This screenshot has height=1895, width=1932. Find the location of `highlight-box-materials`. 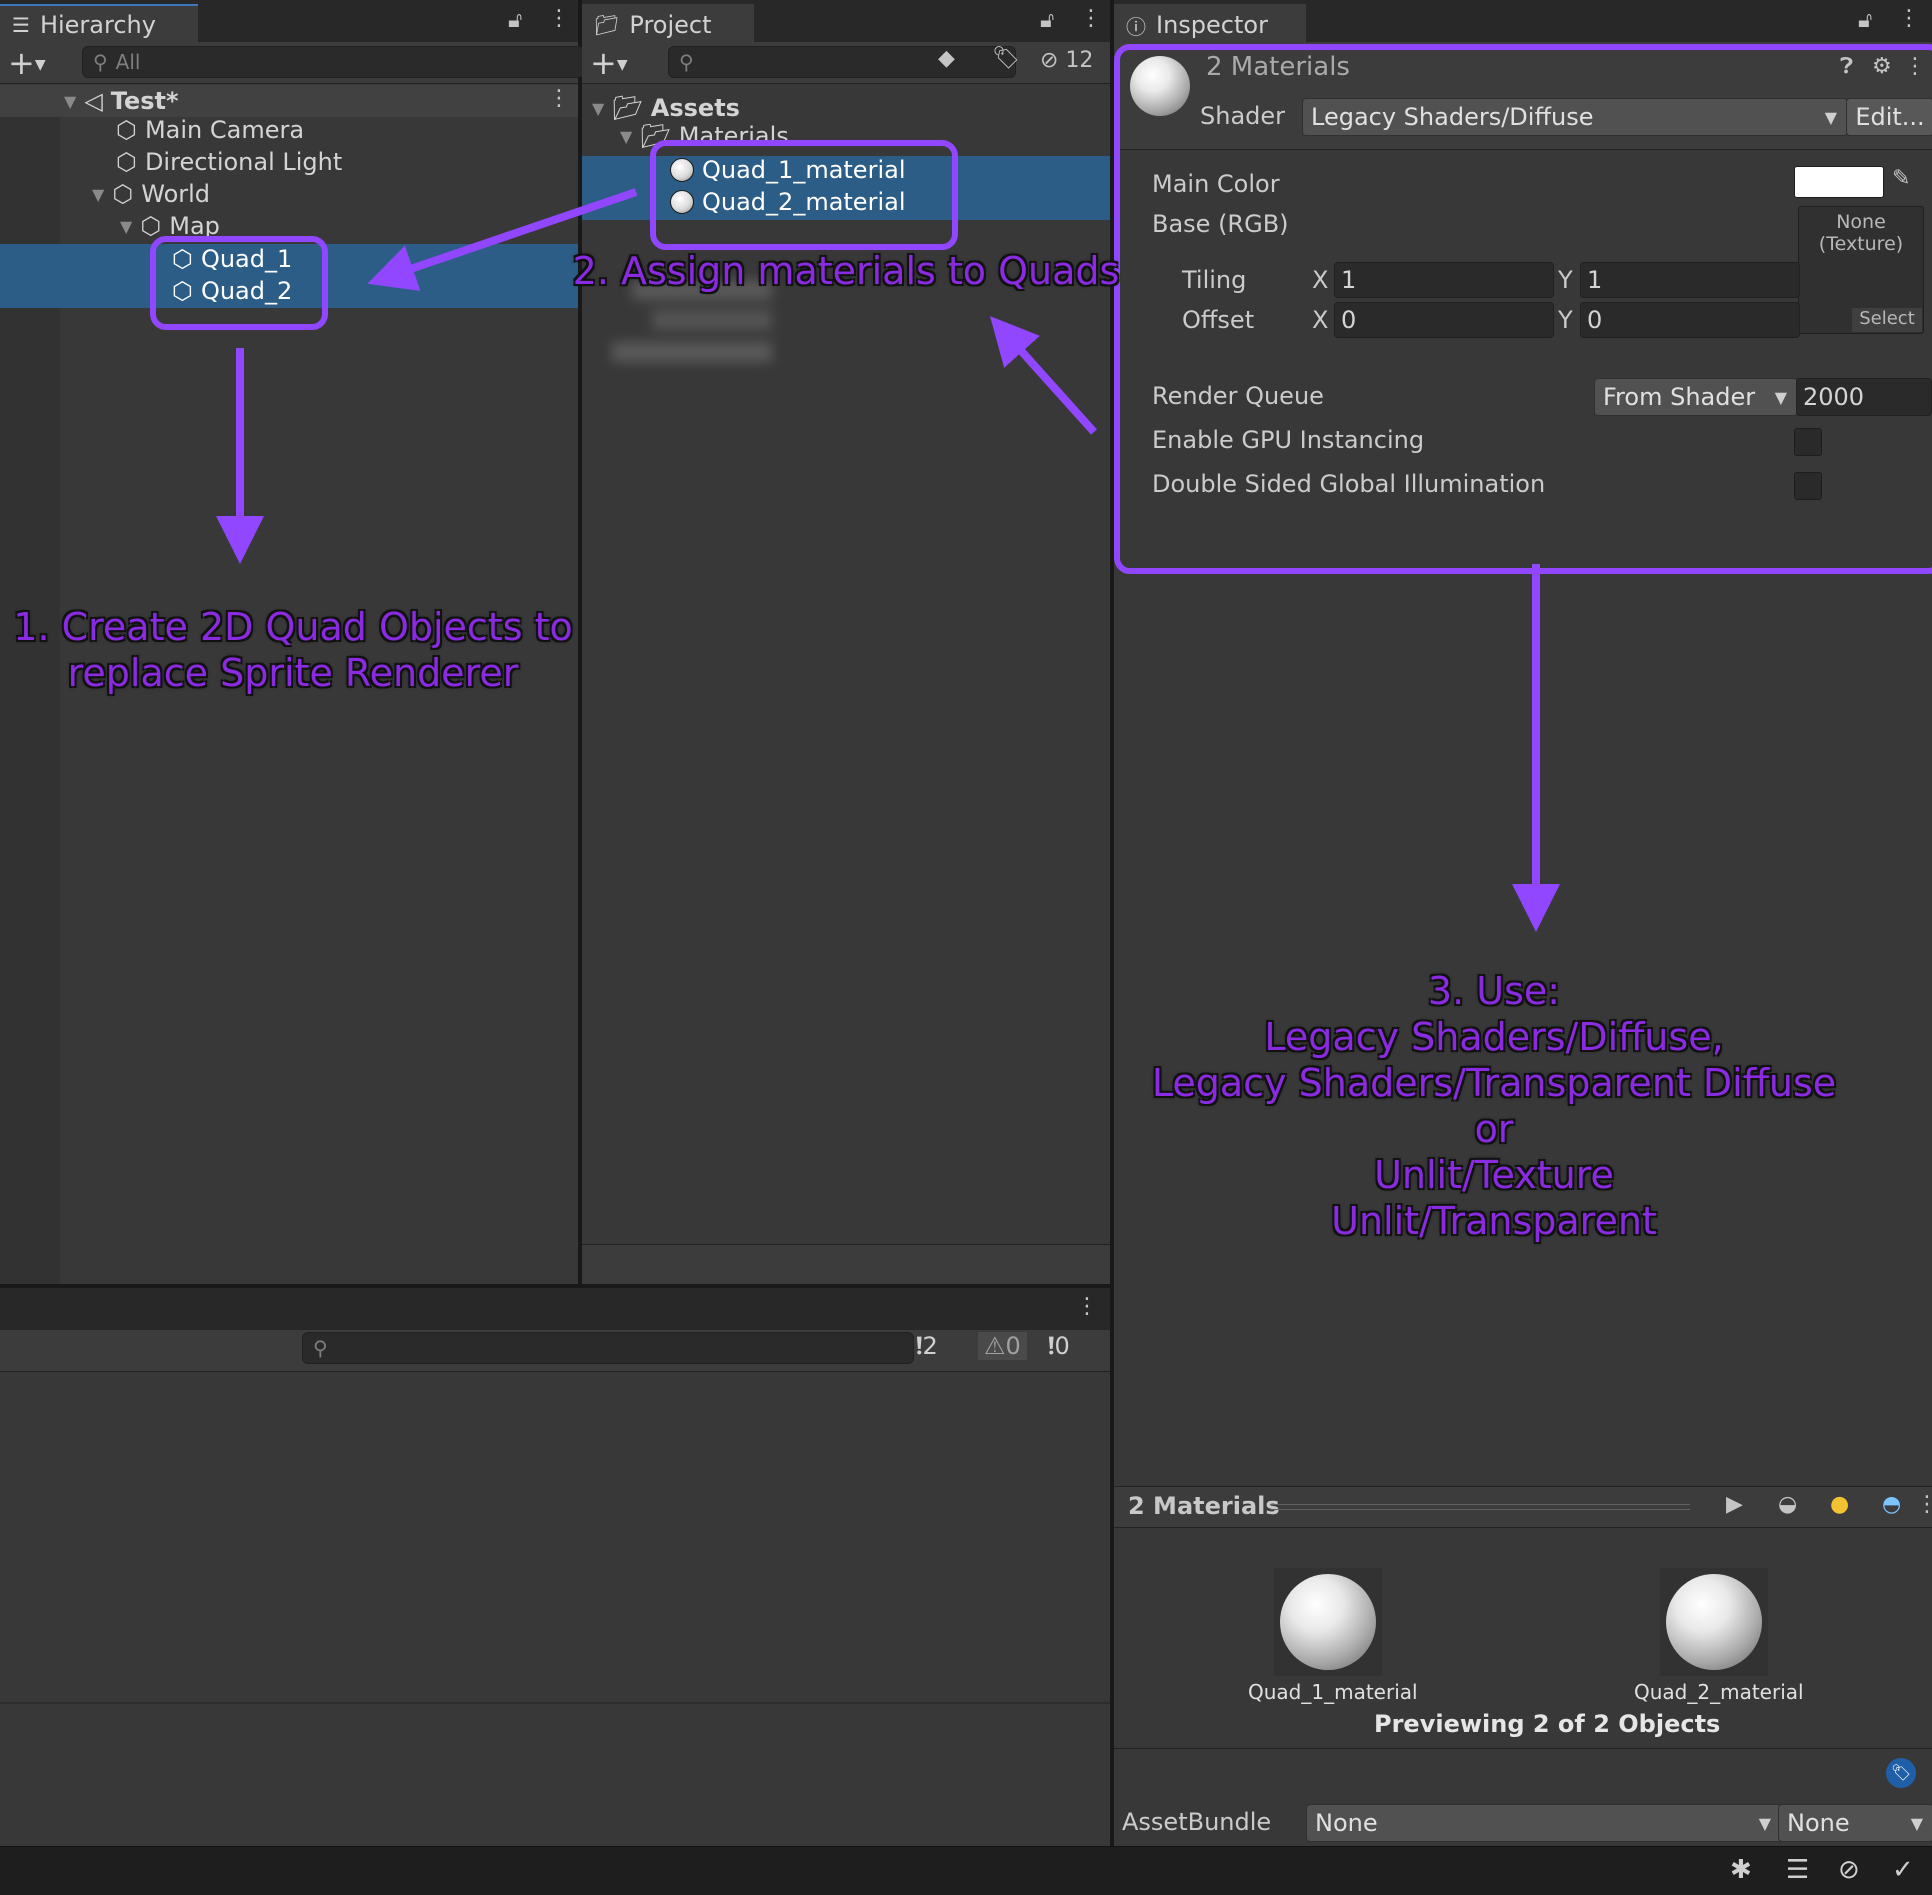

highlight-box-materials is located at coordinates (804, 195).